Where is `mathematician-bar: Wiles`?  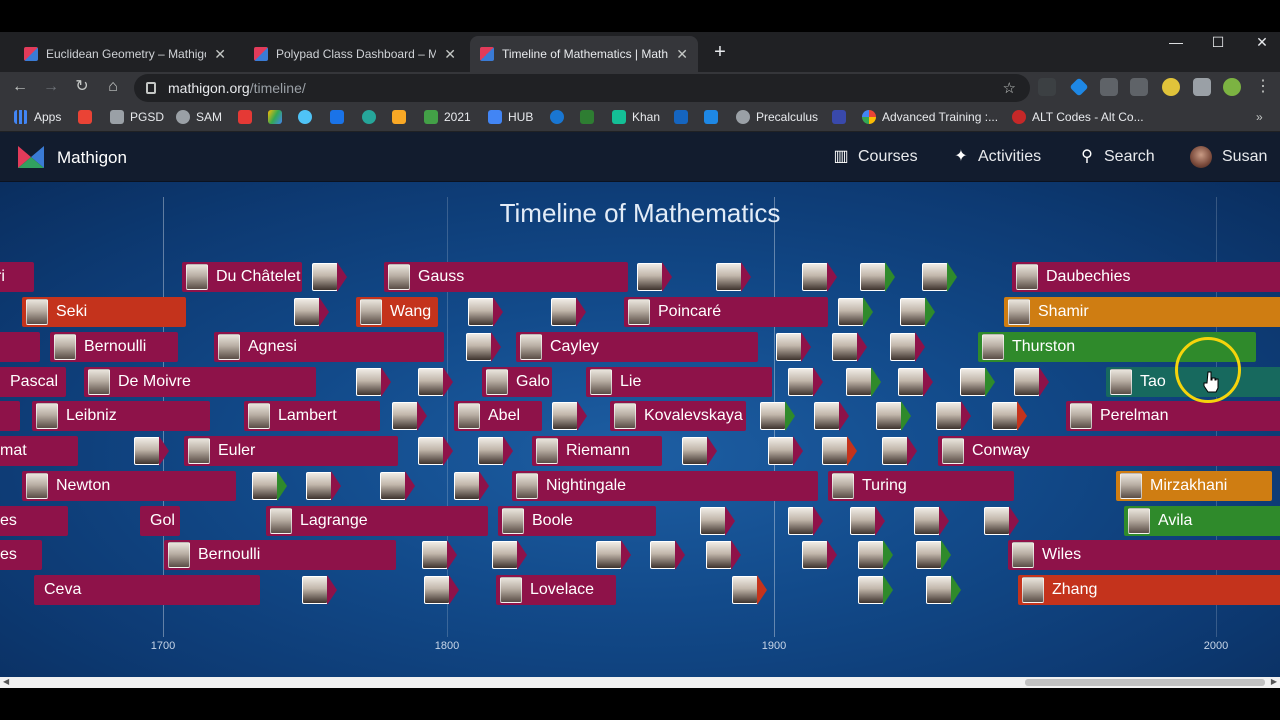
mathematician-bar: Wiles is located at coordinates (1144, 555).